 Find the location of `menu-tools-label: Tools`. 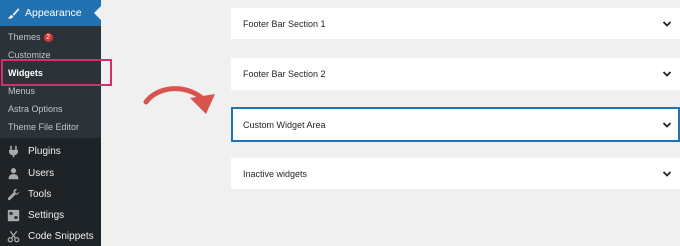

menu-tools-label: Tools is located at coordinates (40, 194).